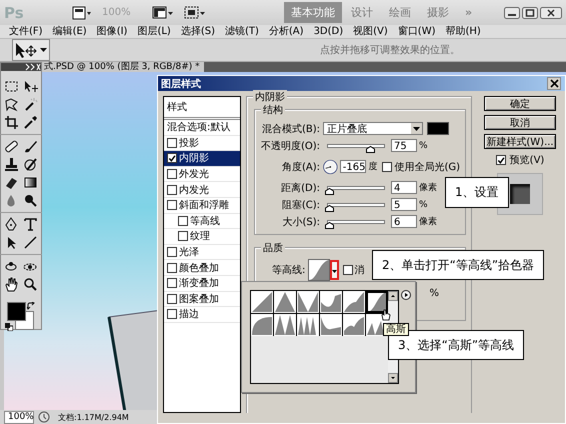  Describe the element at coordinates (11, 164) in the screenshot. I see `stamp-icon` at that location.